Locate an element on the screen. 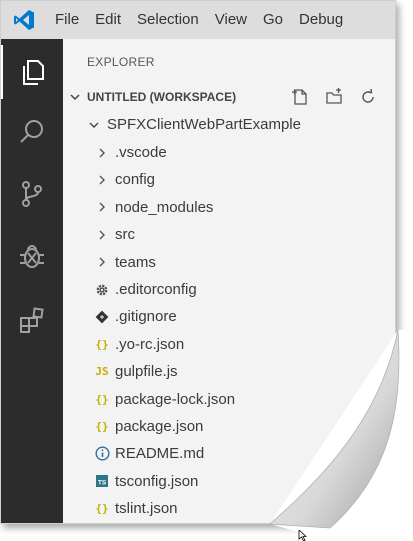 This screenshot has height=541, width=413. debug-icon is located at coordinates (32, 256).